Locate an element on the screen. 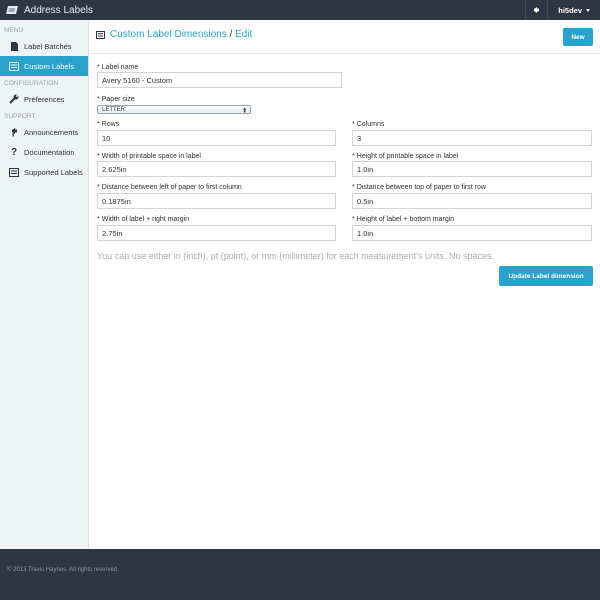 This screenshot has width=600, height=600. sidebar-item-preferences: Preferences is located at coordinates (44, 99).